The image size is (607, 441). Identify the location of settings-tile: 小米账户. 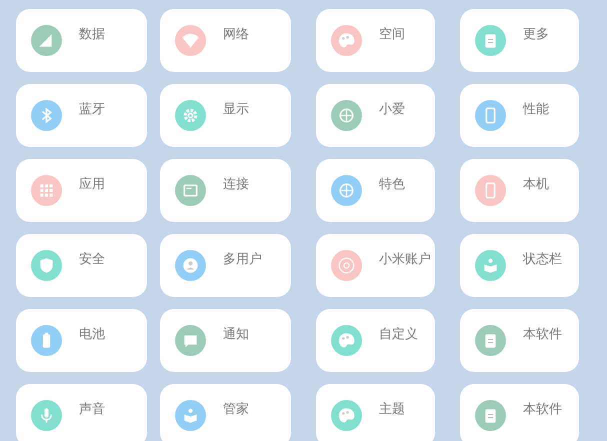
(375, 265).